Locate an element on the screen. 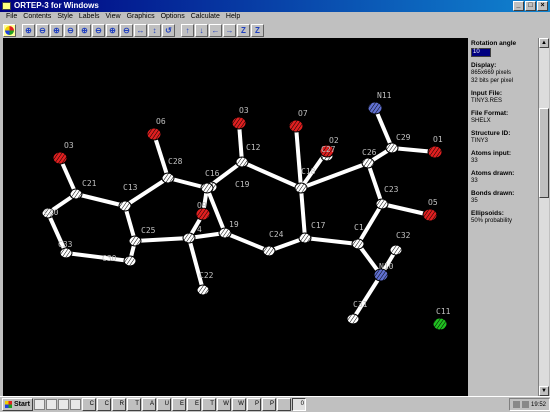 The height and width of the screenshot is (412, 550). flip-y-icon: ↕ is located at coordinates (154, 30).